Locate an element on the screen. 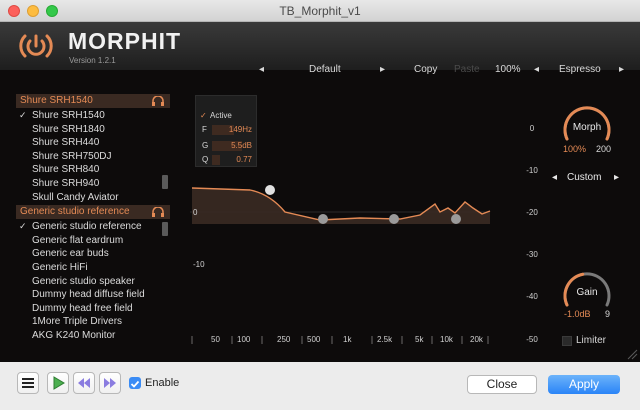  menu-button is located at coordinates (28, 383).